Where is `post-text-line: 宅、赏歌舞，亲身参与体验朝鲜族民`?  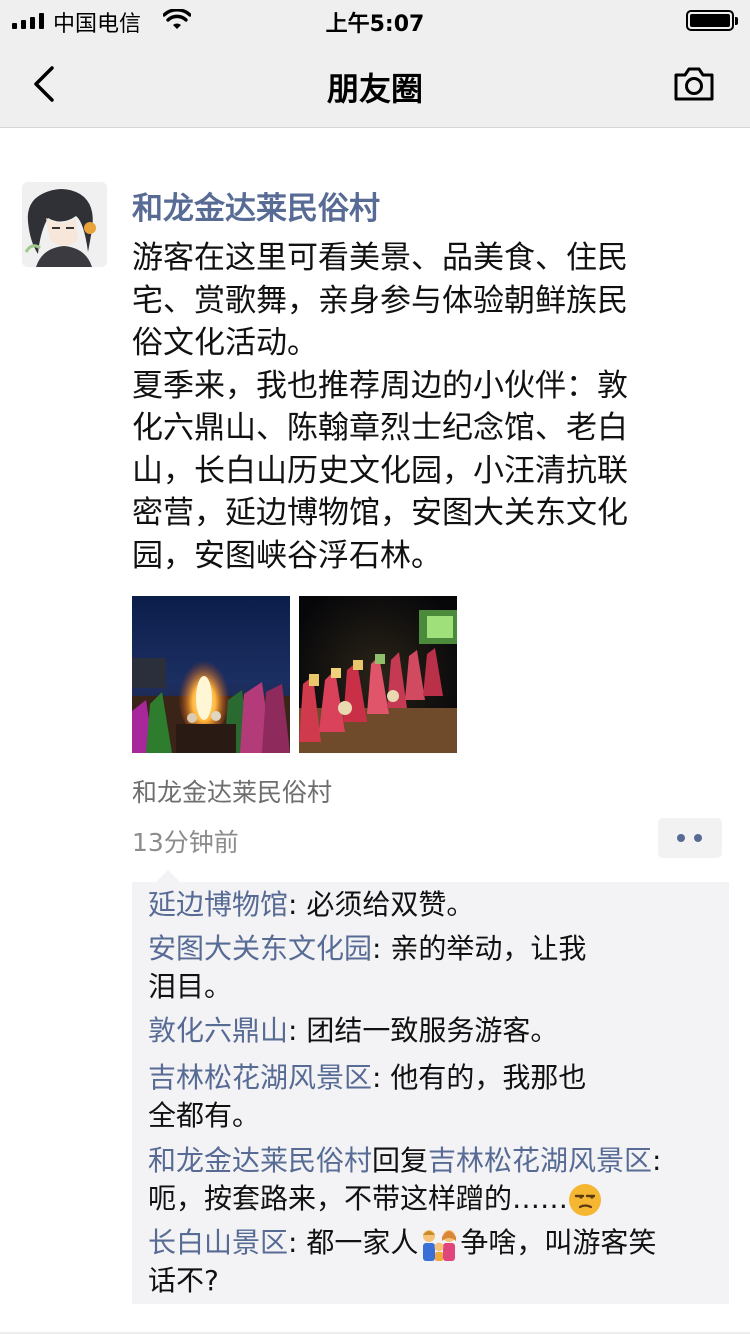
post-text-line: 宅、赏歌舞，亲身参与体验朝鲜族民 is located at coordinates (380, 300).